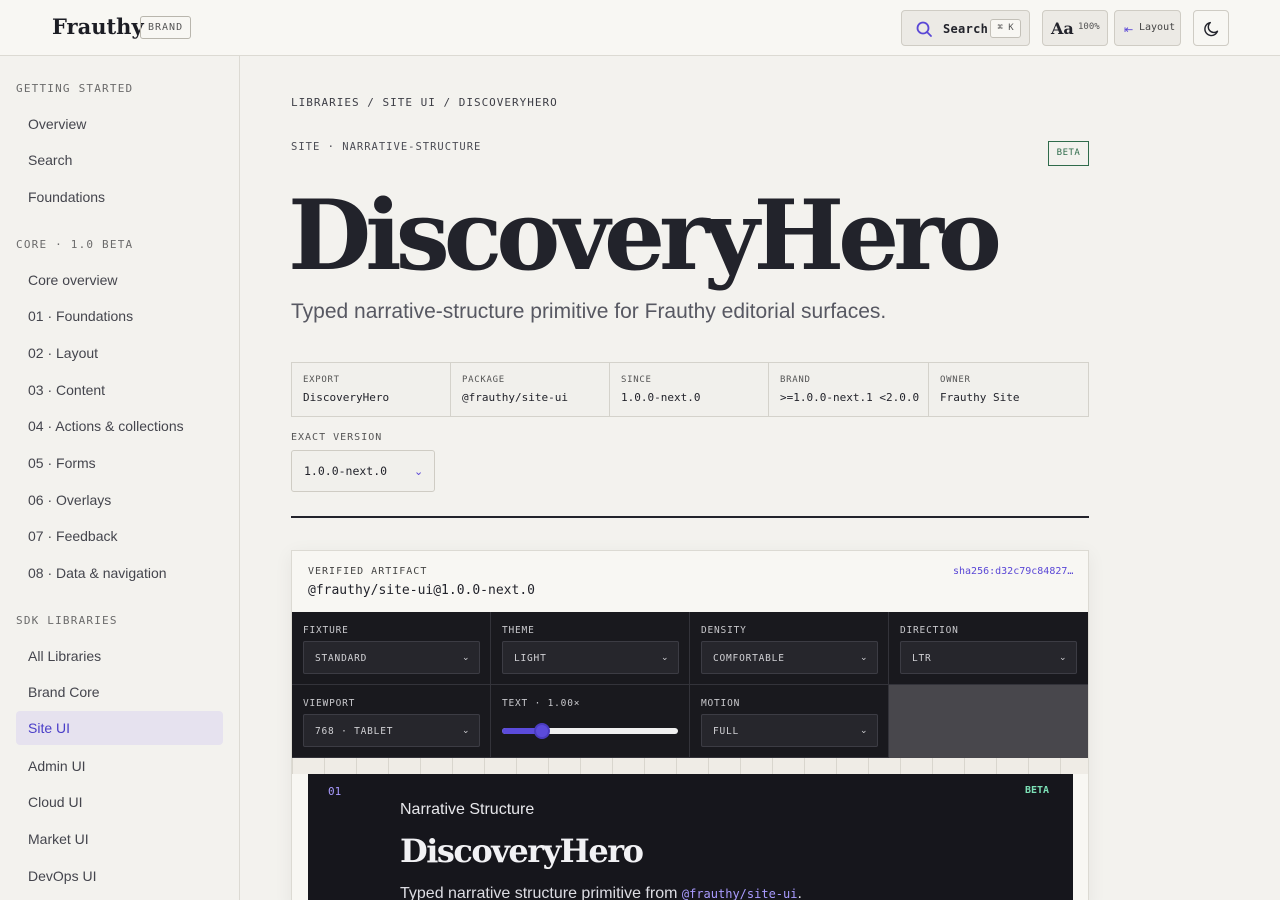 The image size is (1280, 900). I want to click on fixture-value: STANDARD, so click(341, 658).